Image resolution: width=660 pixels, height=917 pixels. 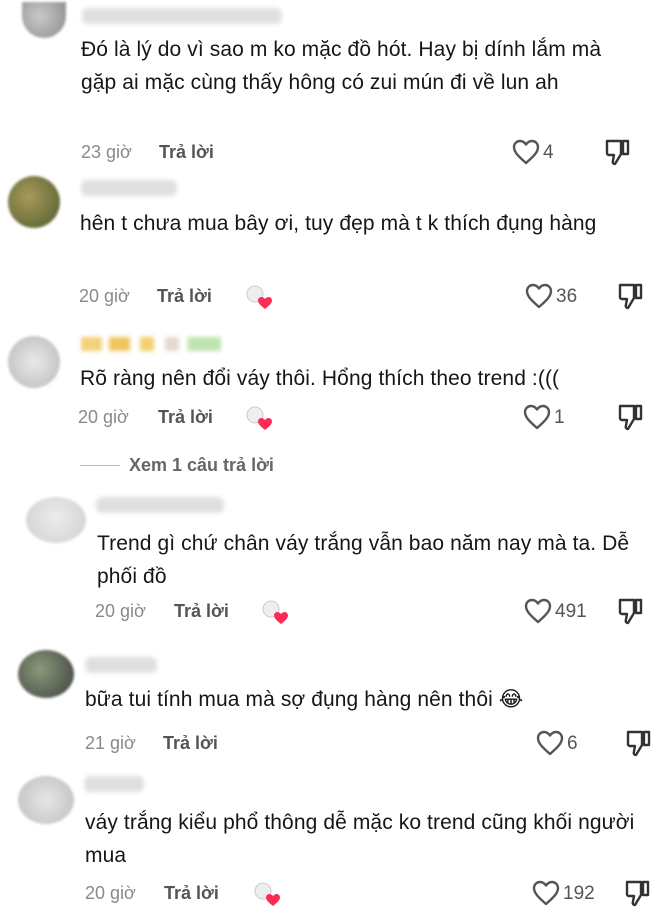 What do you see at coordinates (106, 152) in the screenshot?
I see `comment-time: 23 giờ` at bounding box center [106, 152].